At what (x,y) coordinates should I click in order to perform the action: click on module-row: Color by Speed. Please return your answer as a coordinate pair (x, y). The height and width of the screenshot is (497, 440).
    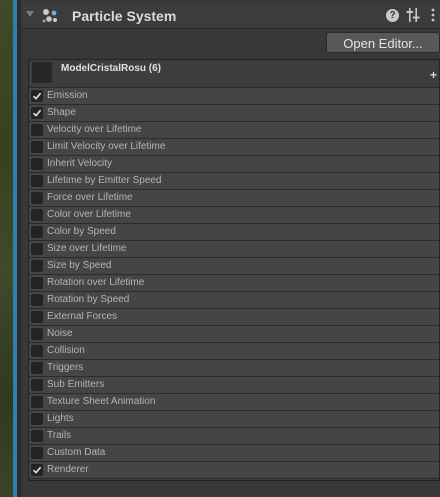
    Looking at the image, I should click on (234, 232).